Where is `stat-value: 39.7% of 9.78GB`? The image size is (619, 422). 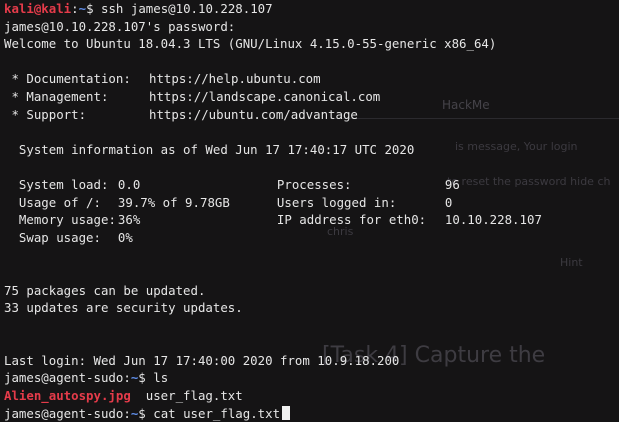
stat-value: 39.7% of 9.78GB is located at coordinates (173, 202).